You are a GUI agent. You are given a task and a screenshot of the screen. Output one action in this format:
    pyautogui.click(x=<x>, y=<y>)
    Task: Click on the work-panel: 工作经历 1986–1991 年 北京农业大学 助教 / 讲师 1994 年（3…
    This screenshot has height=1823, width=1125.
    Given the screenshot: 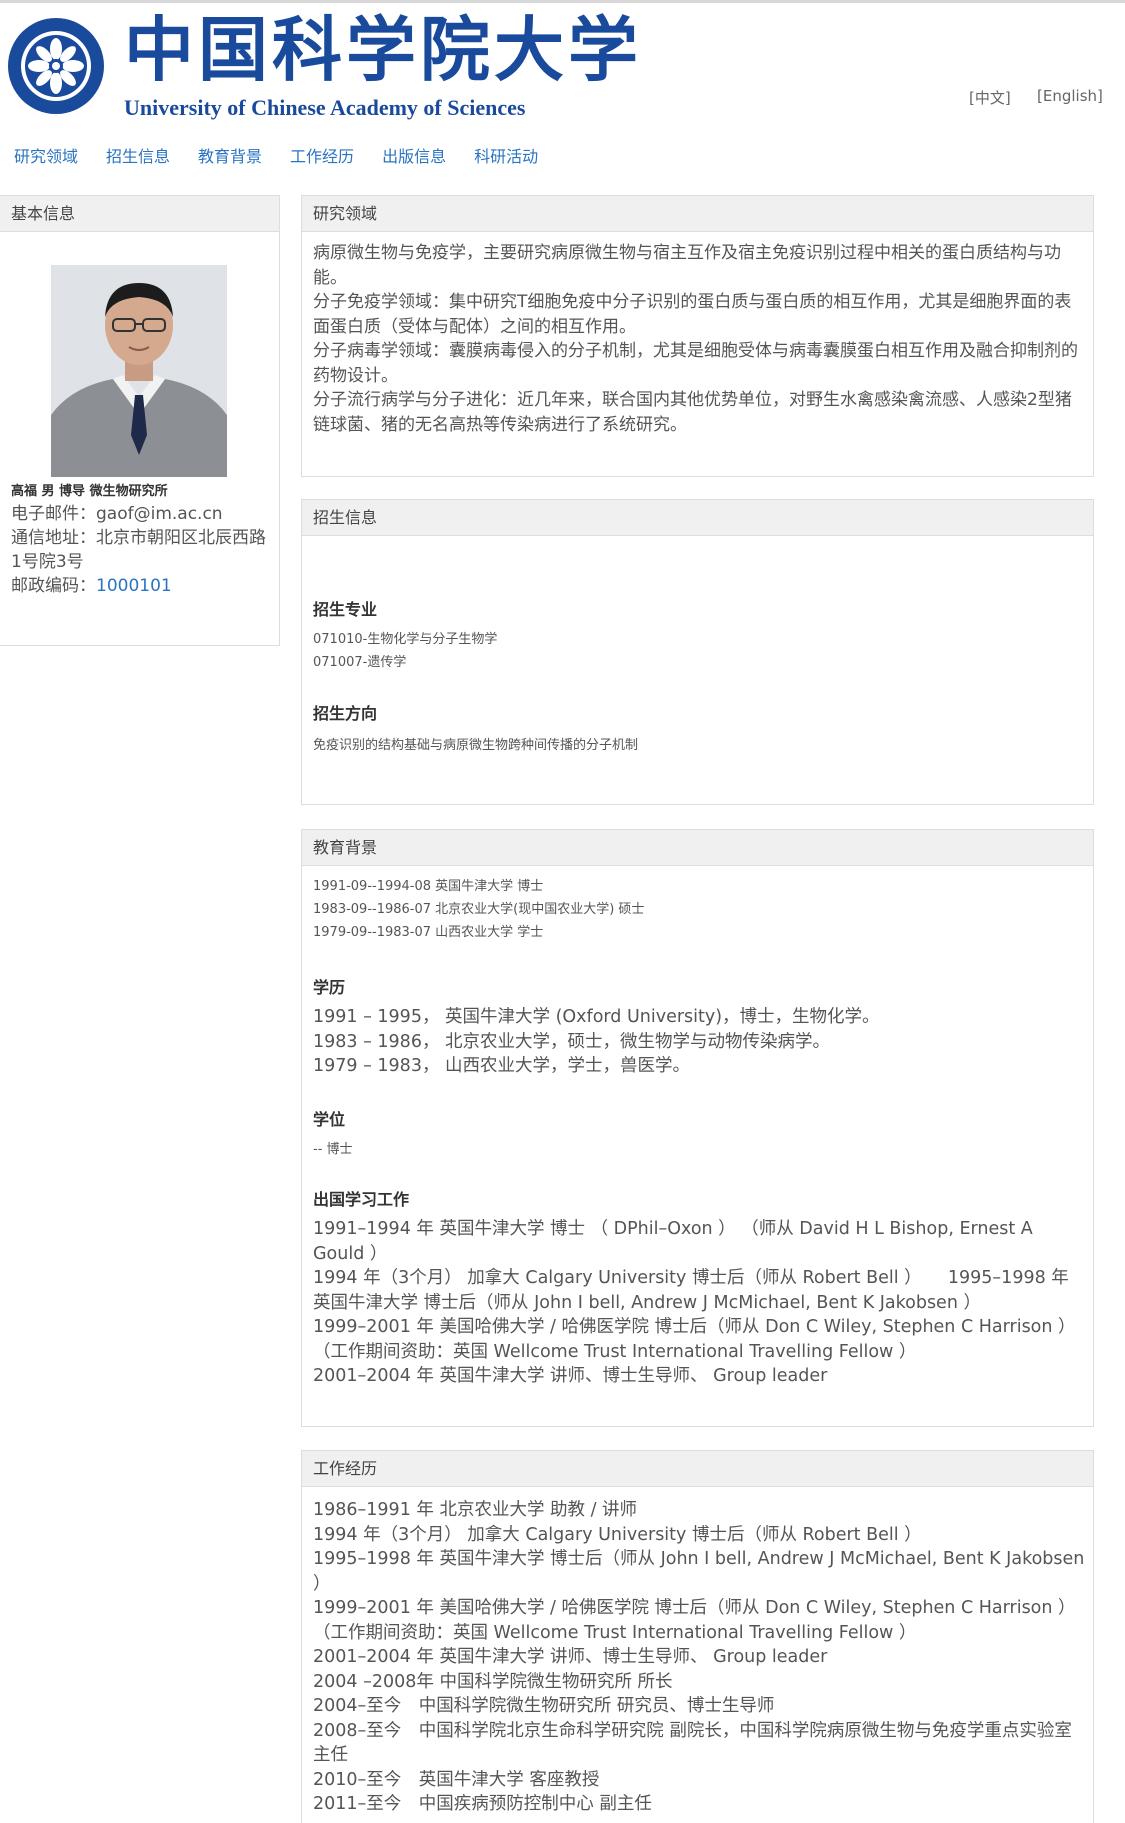 What is the action you would take?
    pyautogui.click(x=697, y=1636)
    